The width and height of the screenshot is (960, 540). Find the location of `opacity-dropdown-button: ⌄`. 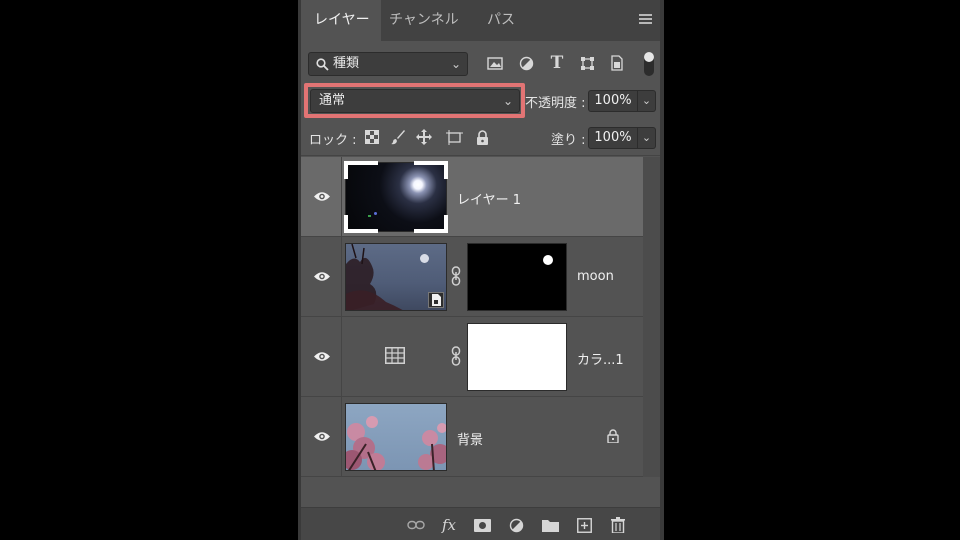

opacity-dropdown-button: ⌄ is located at coordinates (647, 101).